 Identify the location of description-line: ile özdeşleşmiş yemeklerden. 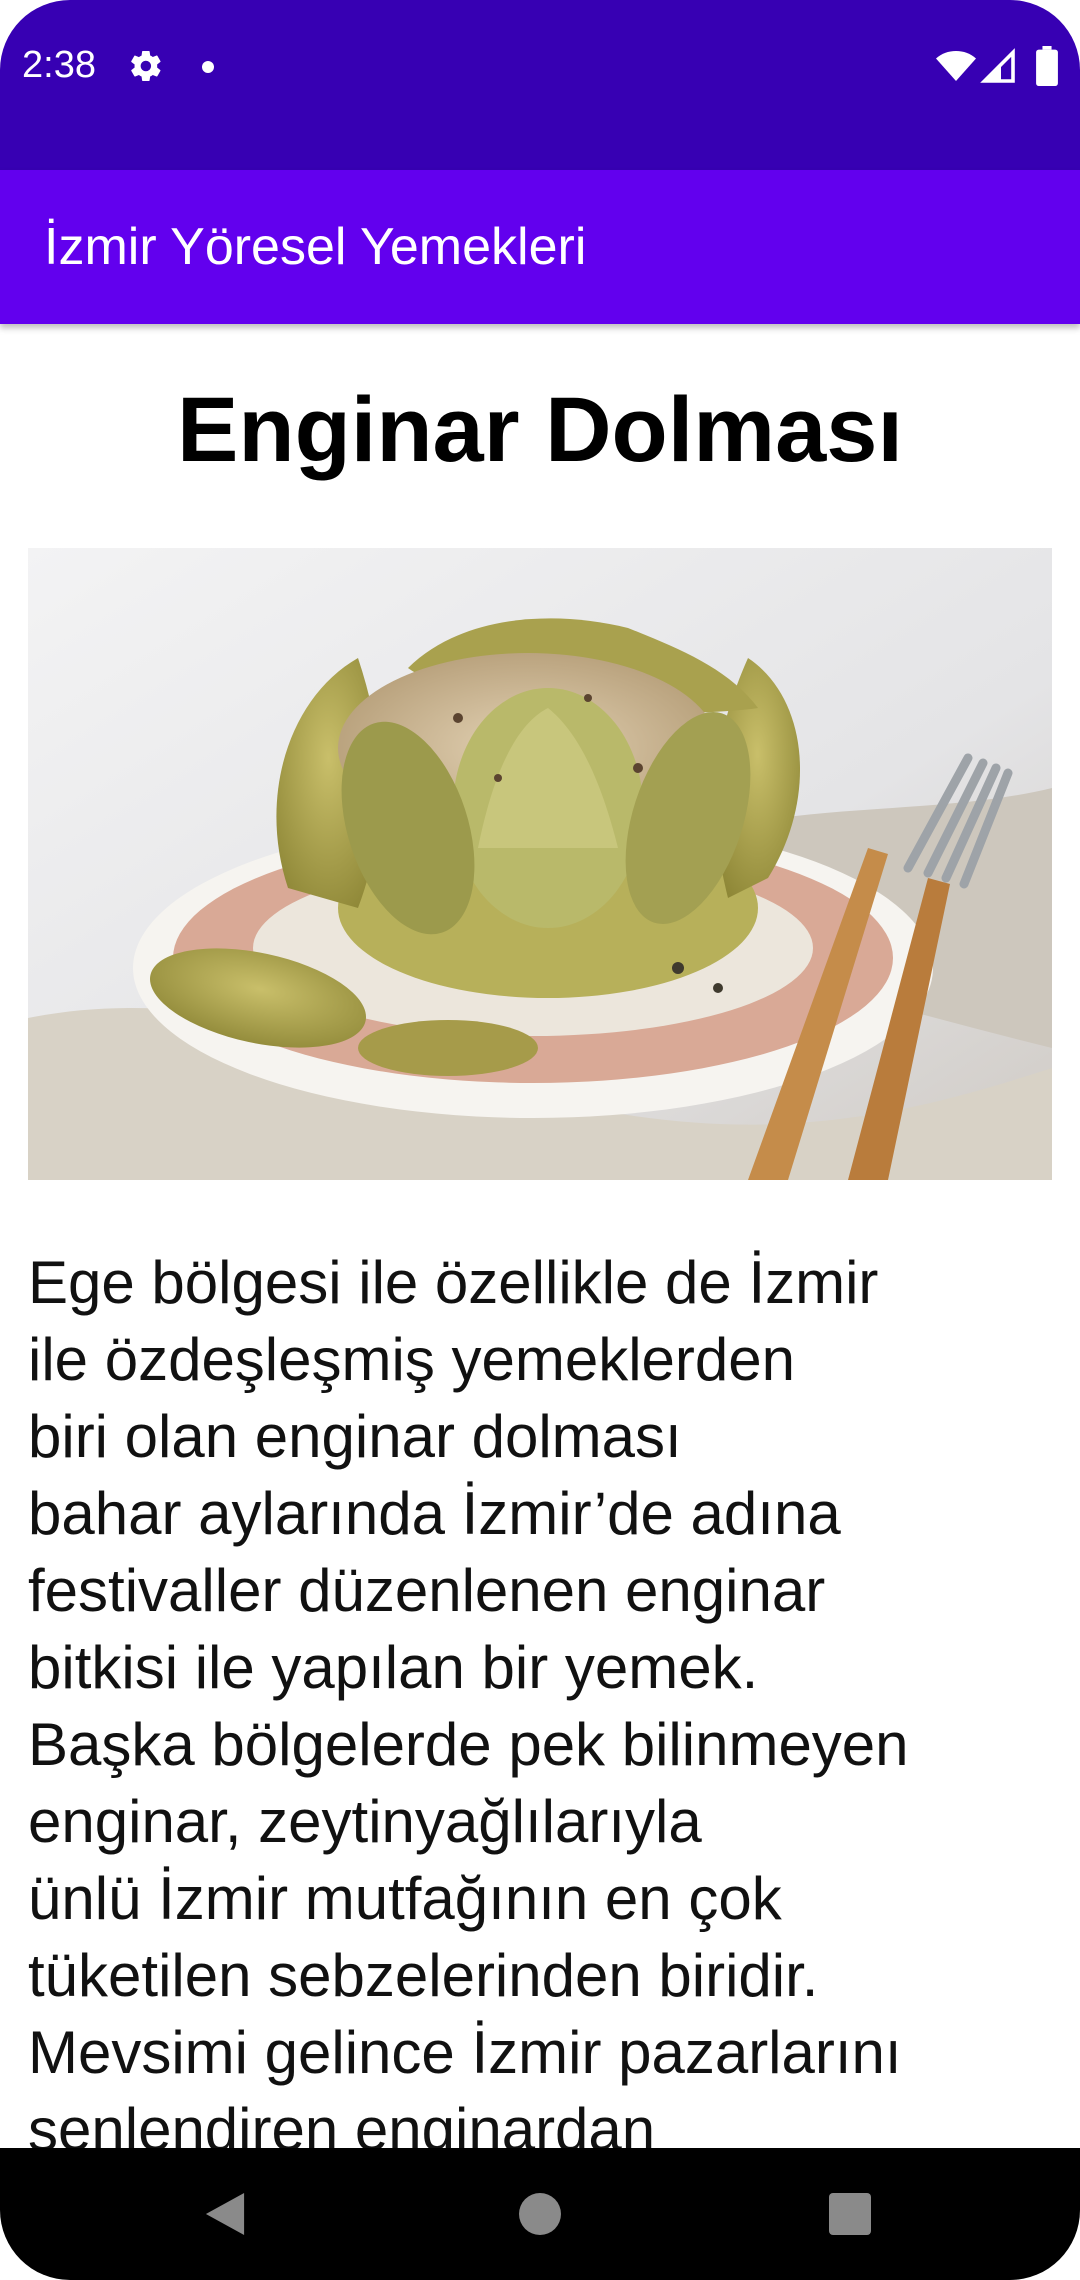
(411, 1359).